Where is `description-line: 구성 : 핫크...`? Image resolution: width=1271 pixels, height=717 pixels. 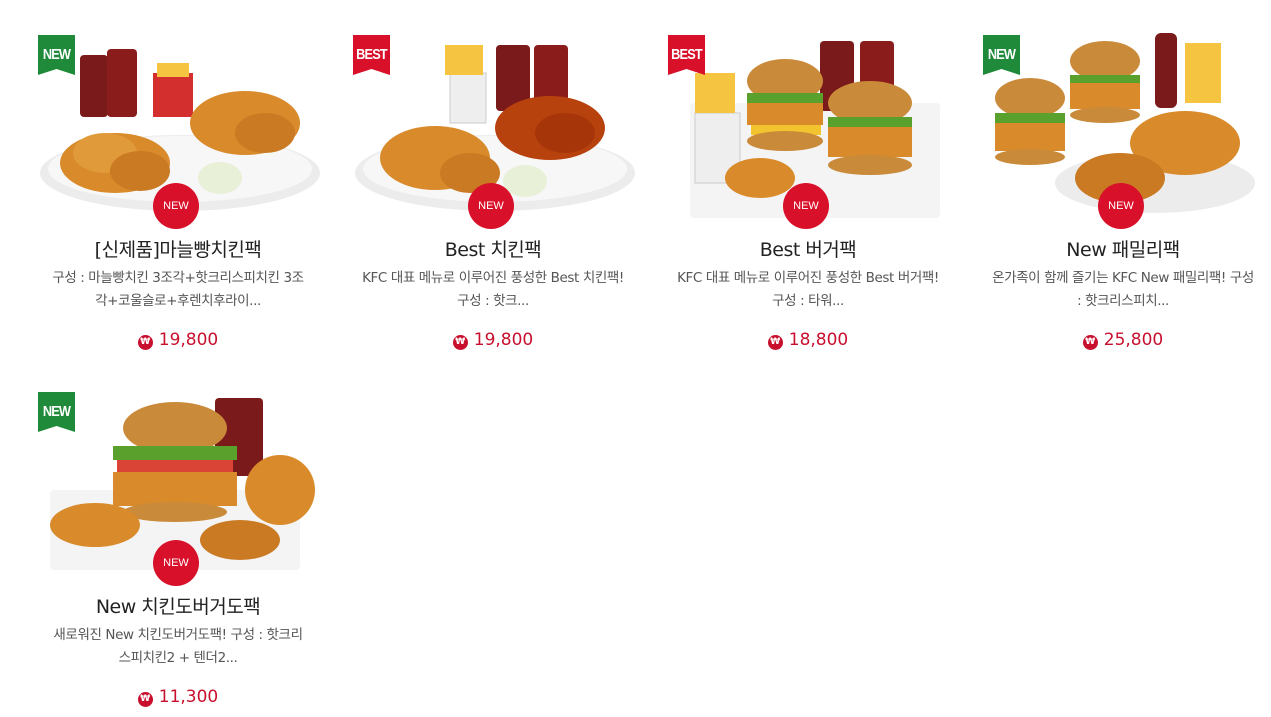
description-line: 구성 : 핫크... is located at coordinates (493, 301).